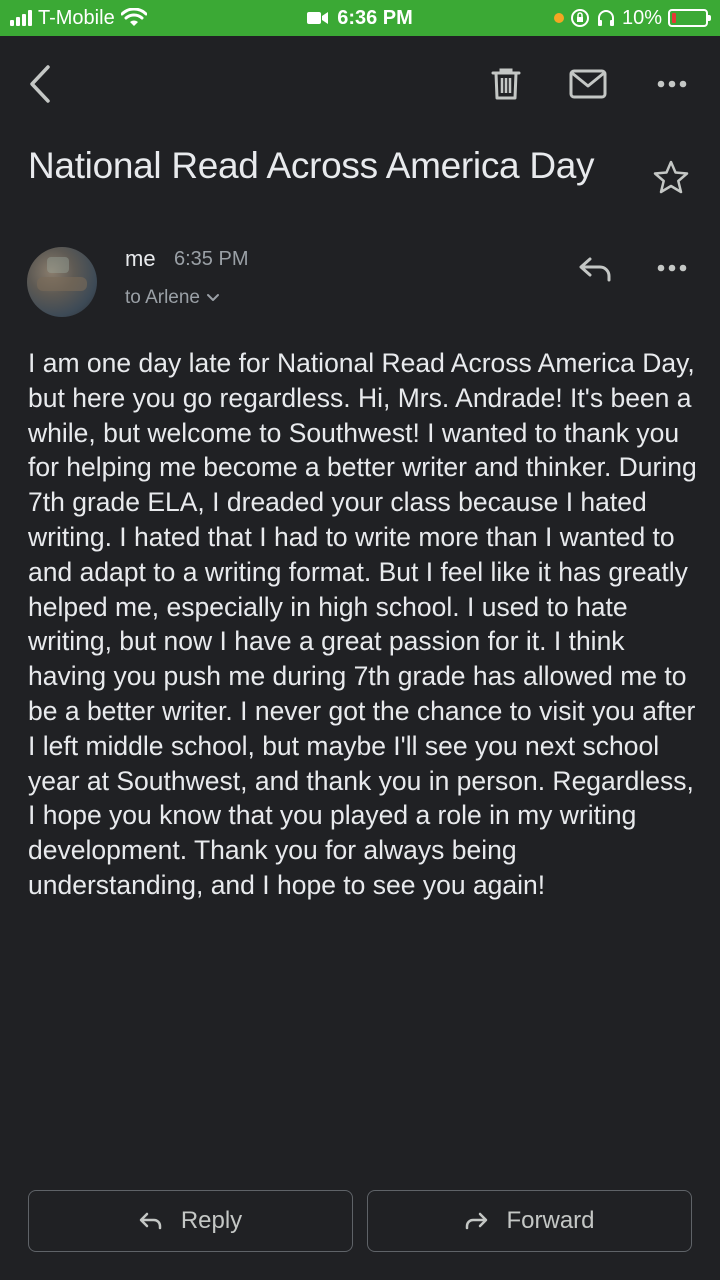 Image resolution: width=720 pixels, height=1280 pixels. I want to click on reply-label: Reply, so click(211, 1220).